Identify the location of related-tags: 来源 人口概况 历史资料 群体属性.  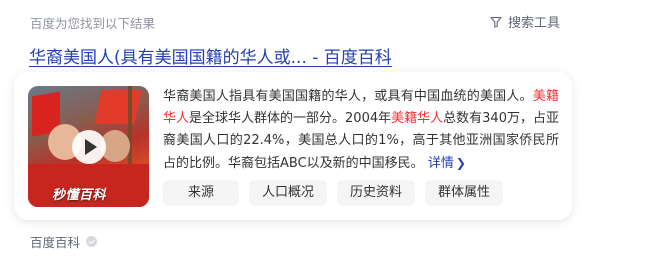
(333, 193).